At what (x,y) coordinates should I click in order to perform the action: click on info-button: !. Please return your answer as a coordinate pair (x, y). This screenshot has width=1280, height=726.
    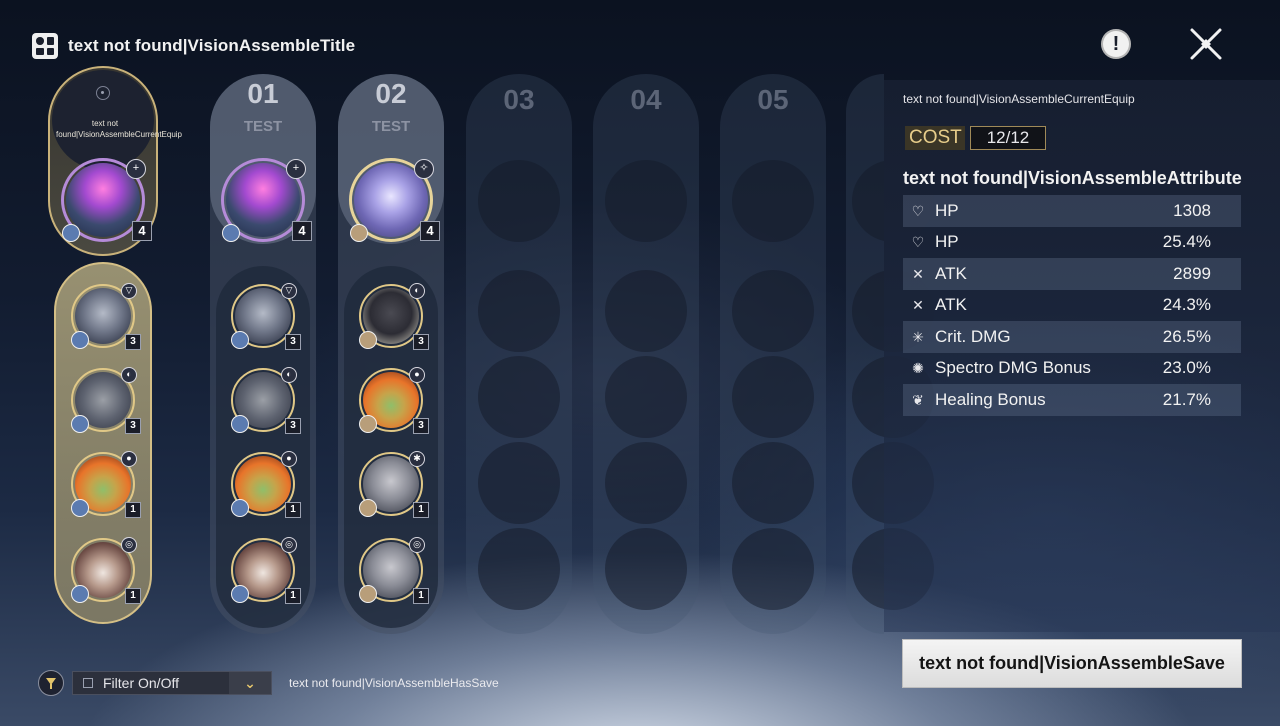
    Looking at the image, I should click on (1116, 44).